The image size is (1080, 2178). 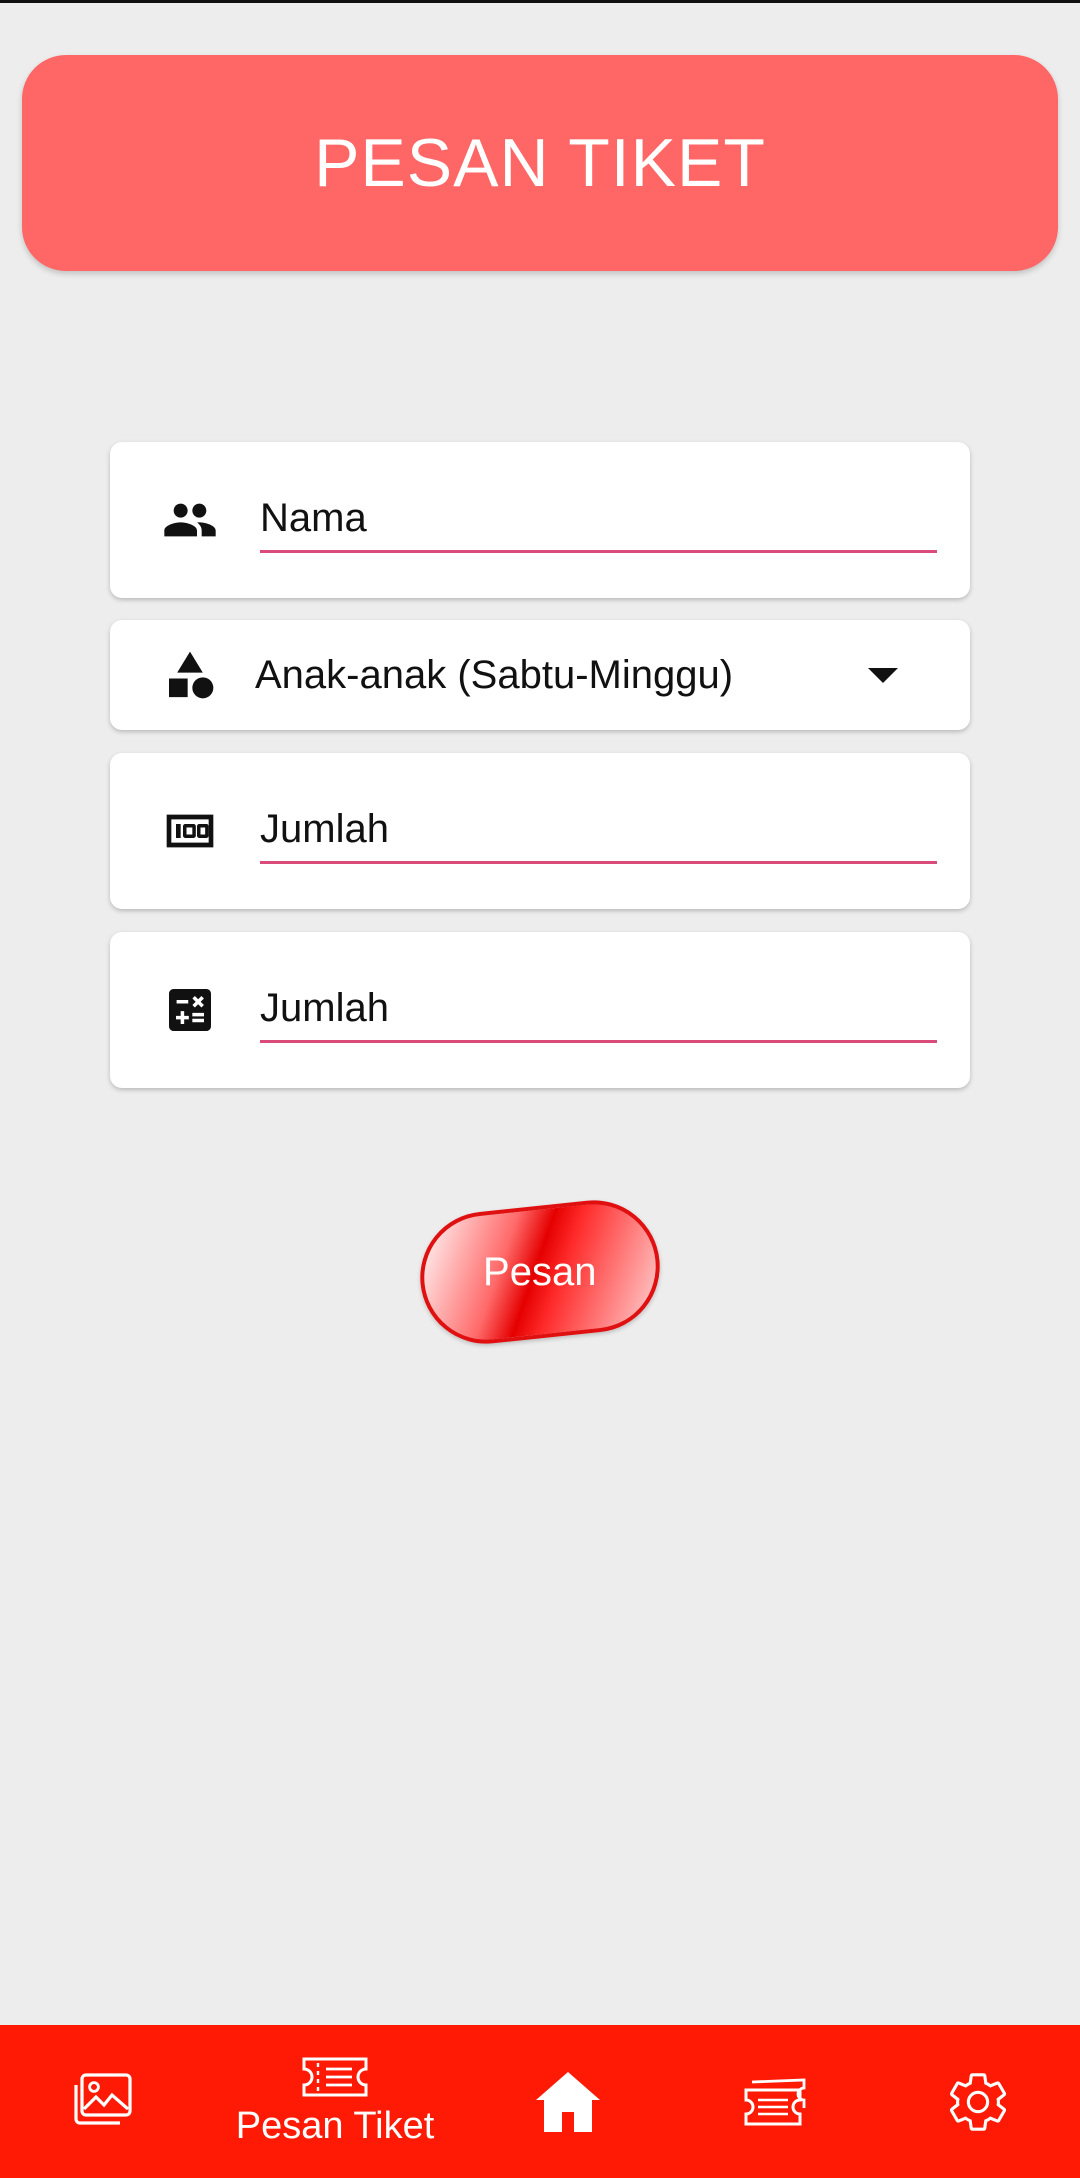 I want to click on nav-item-gallery, so click(x=102, y=2101).